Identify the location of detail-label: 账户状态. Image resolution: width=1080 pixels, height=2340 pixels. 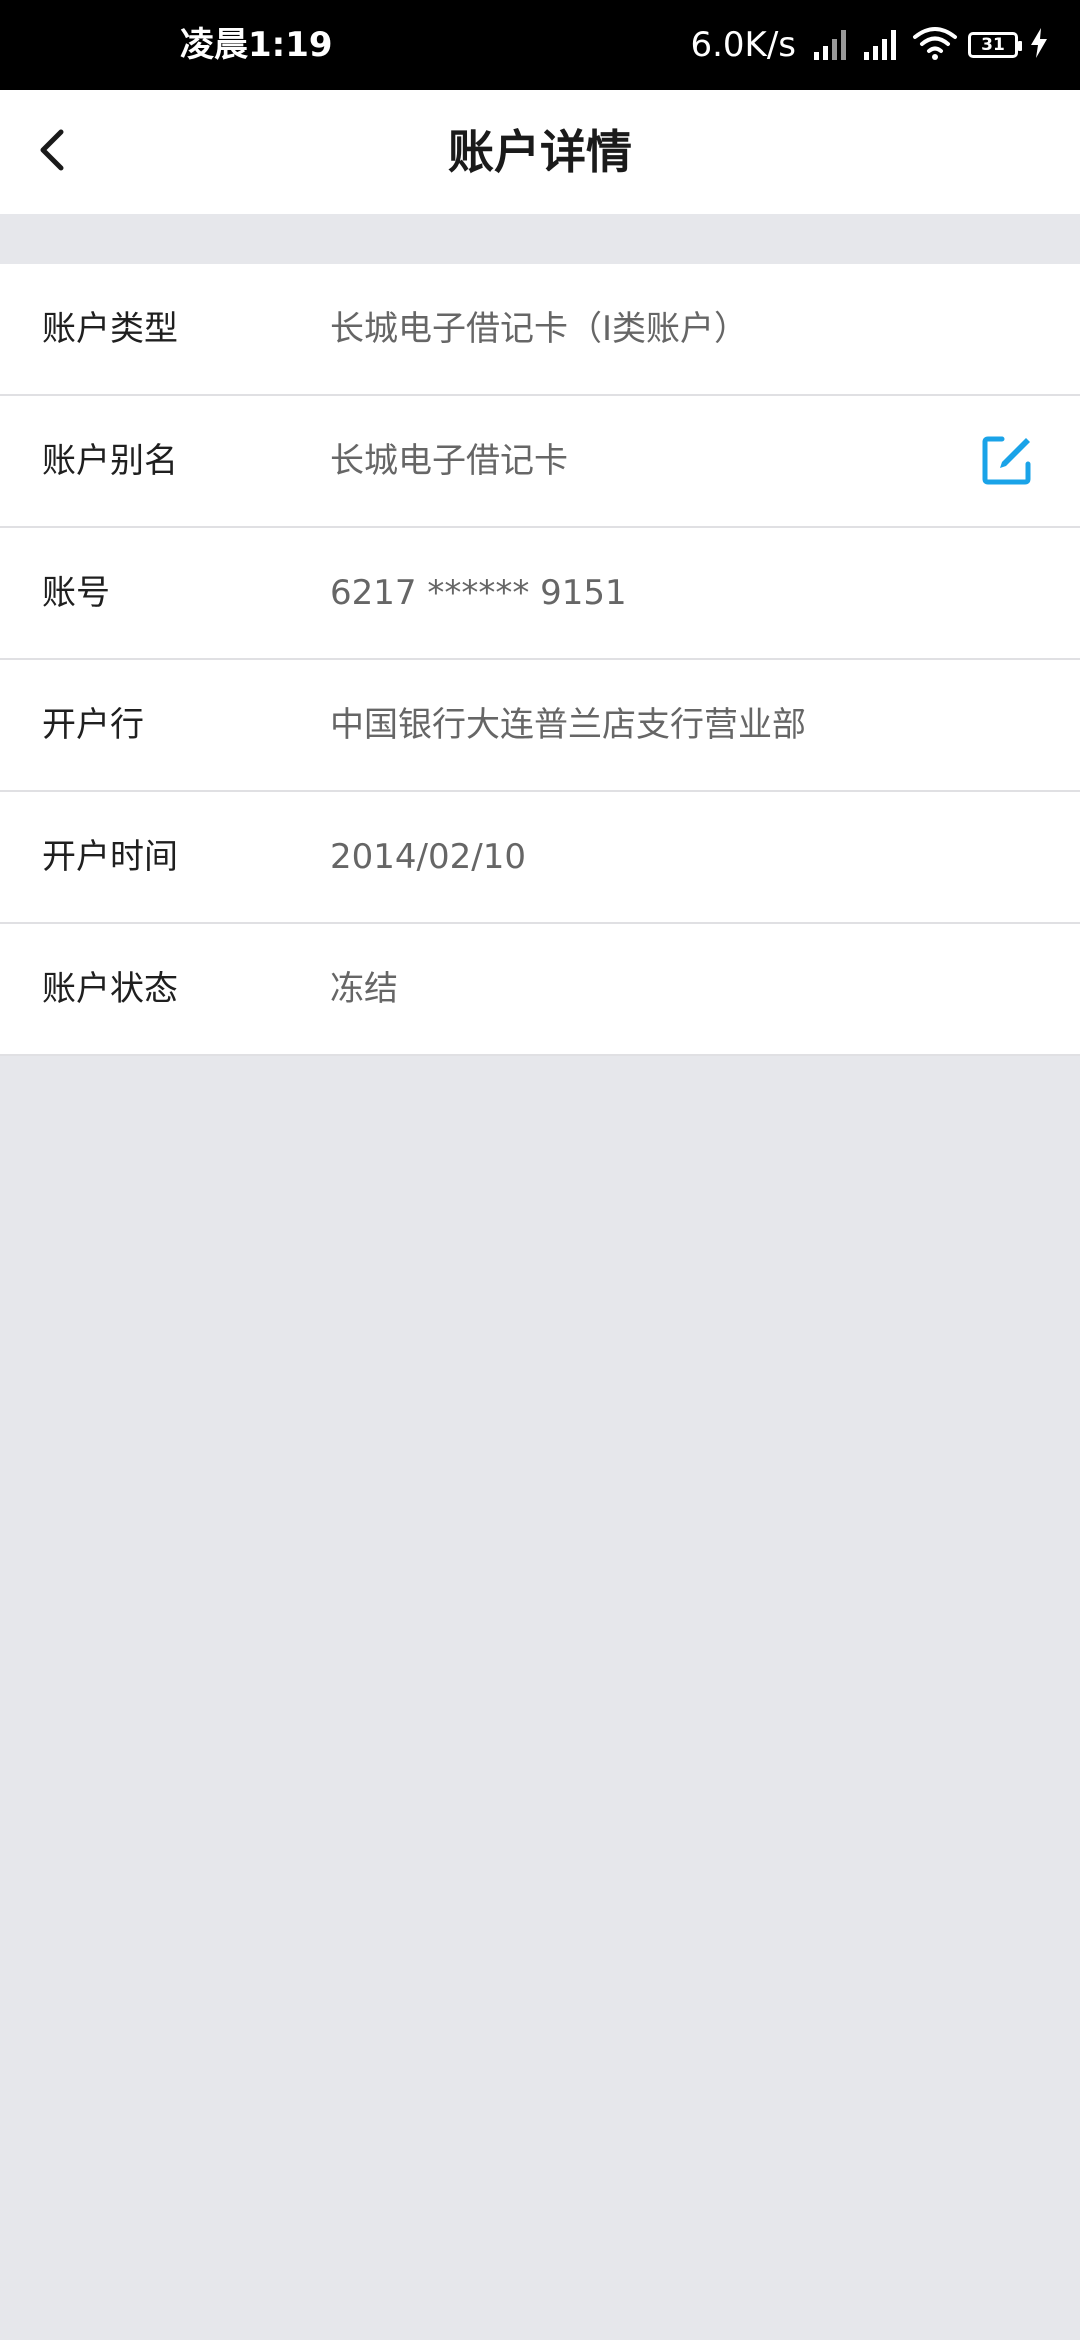
(110, 989).